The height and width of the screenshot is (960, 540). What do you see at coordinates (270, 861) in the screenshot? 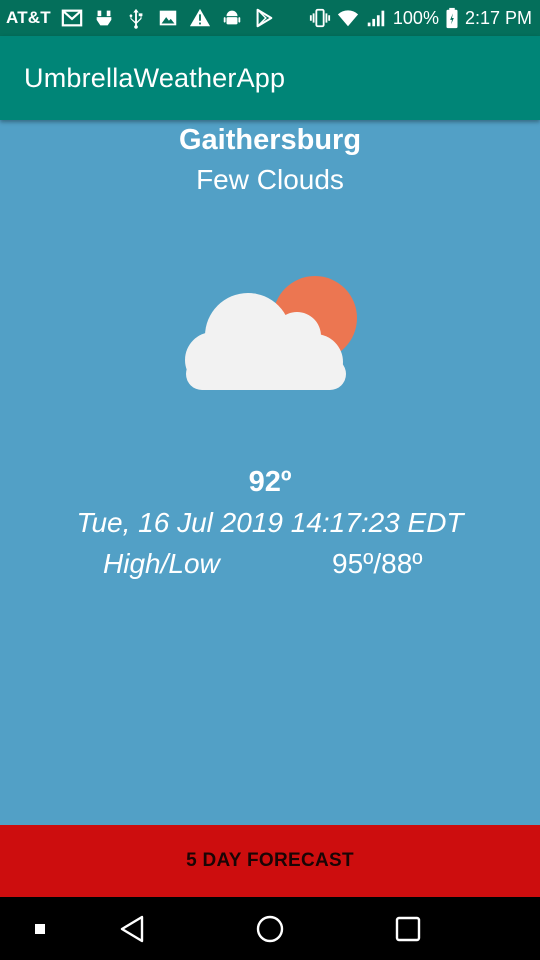
I see `five-day-forecast-button: 5 DAY FORECAST` at bounding box center [270, 861].